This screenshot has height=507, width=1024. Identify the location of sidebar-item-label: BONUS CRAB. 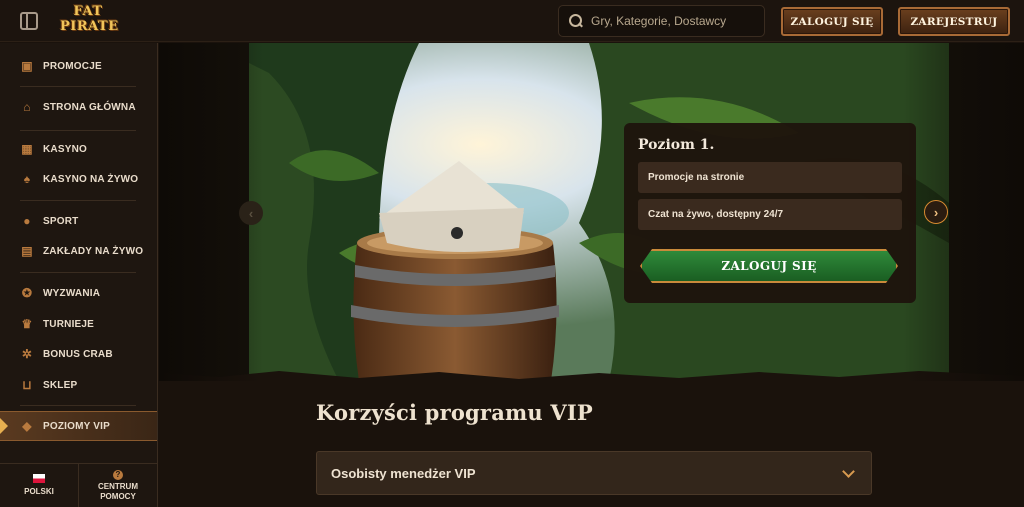
(78, 354).